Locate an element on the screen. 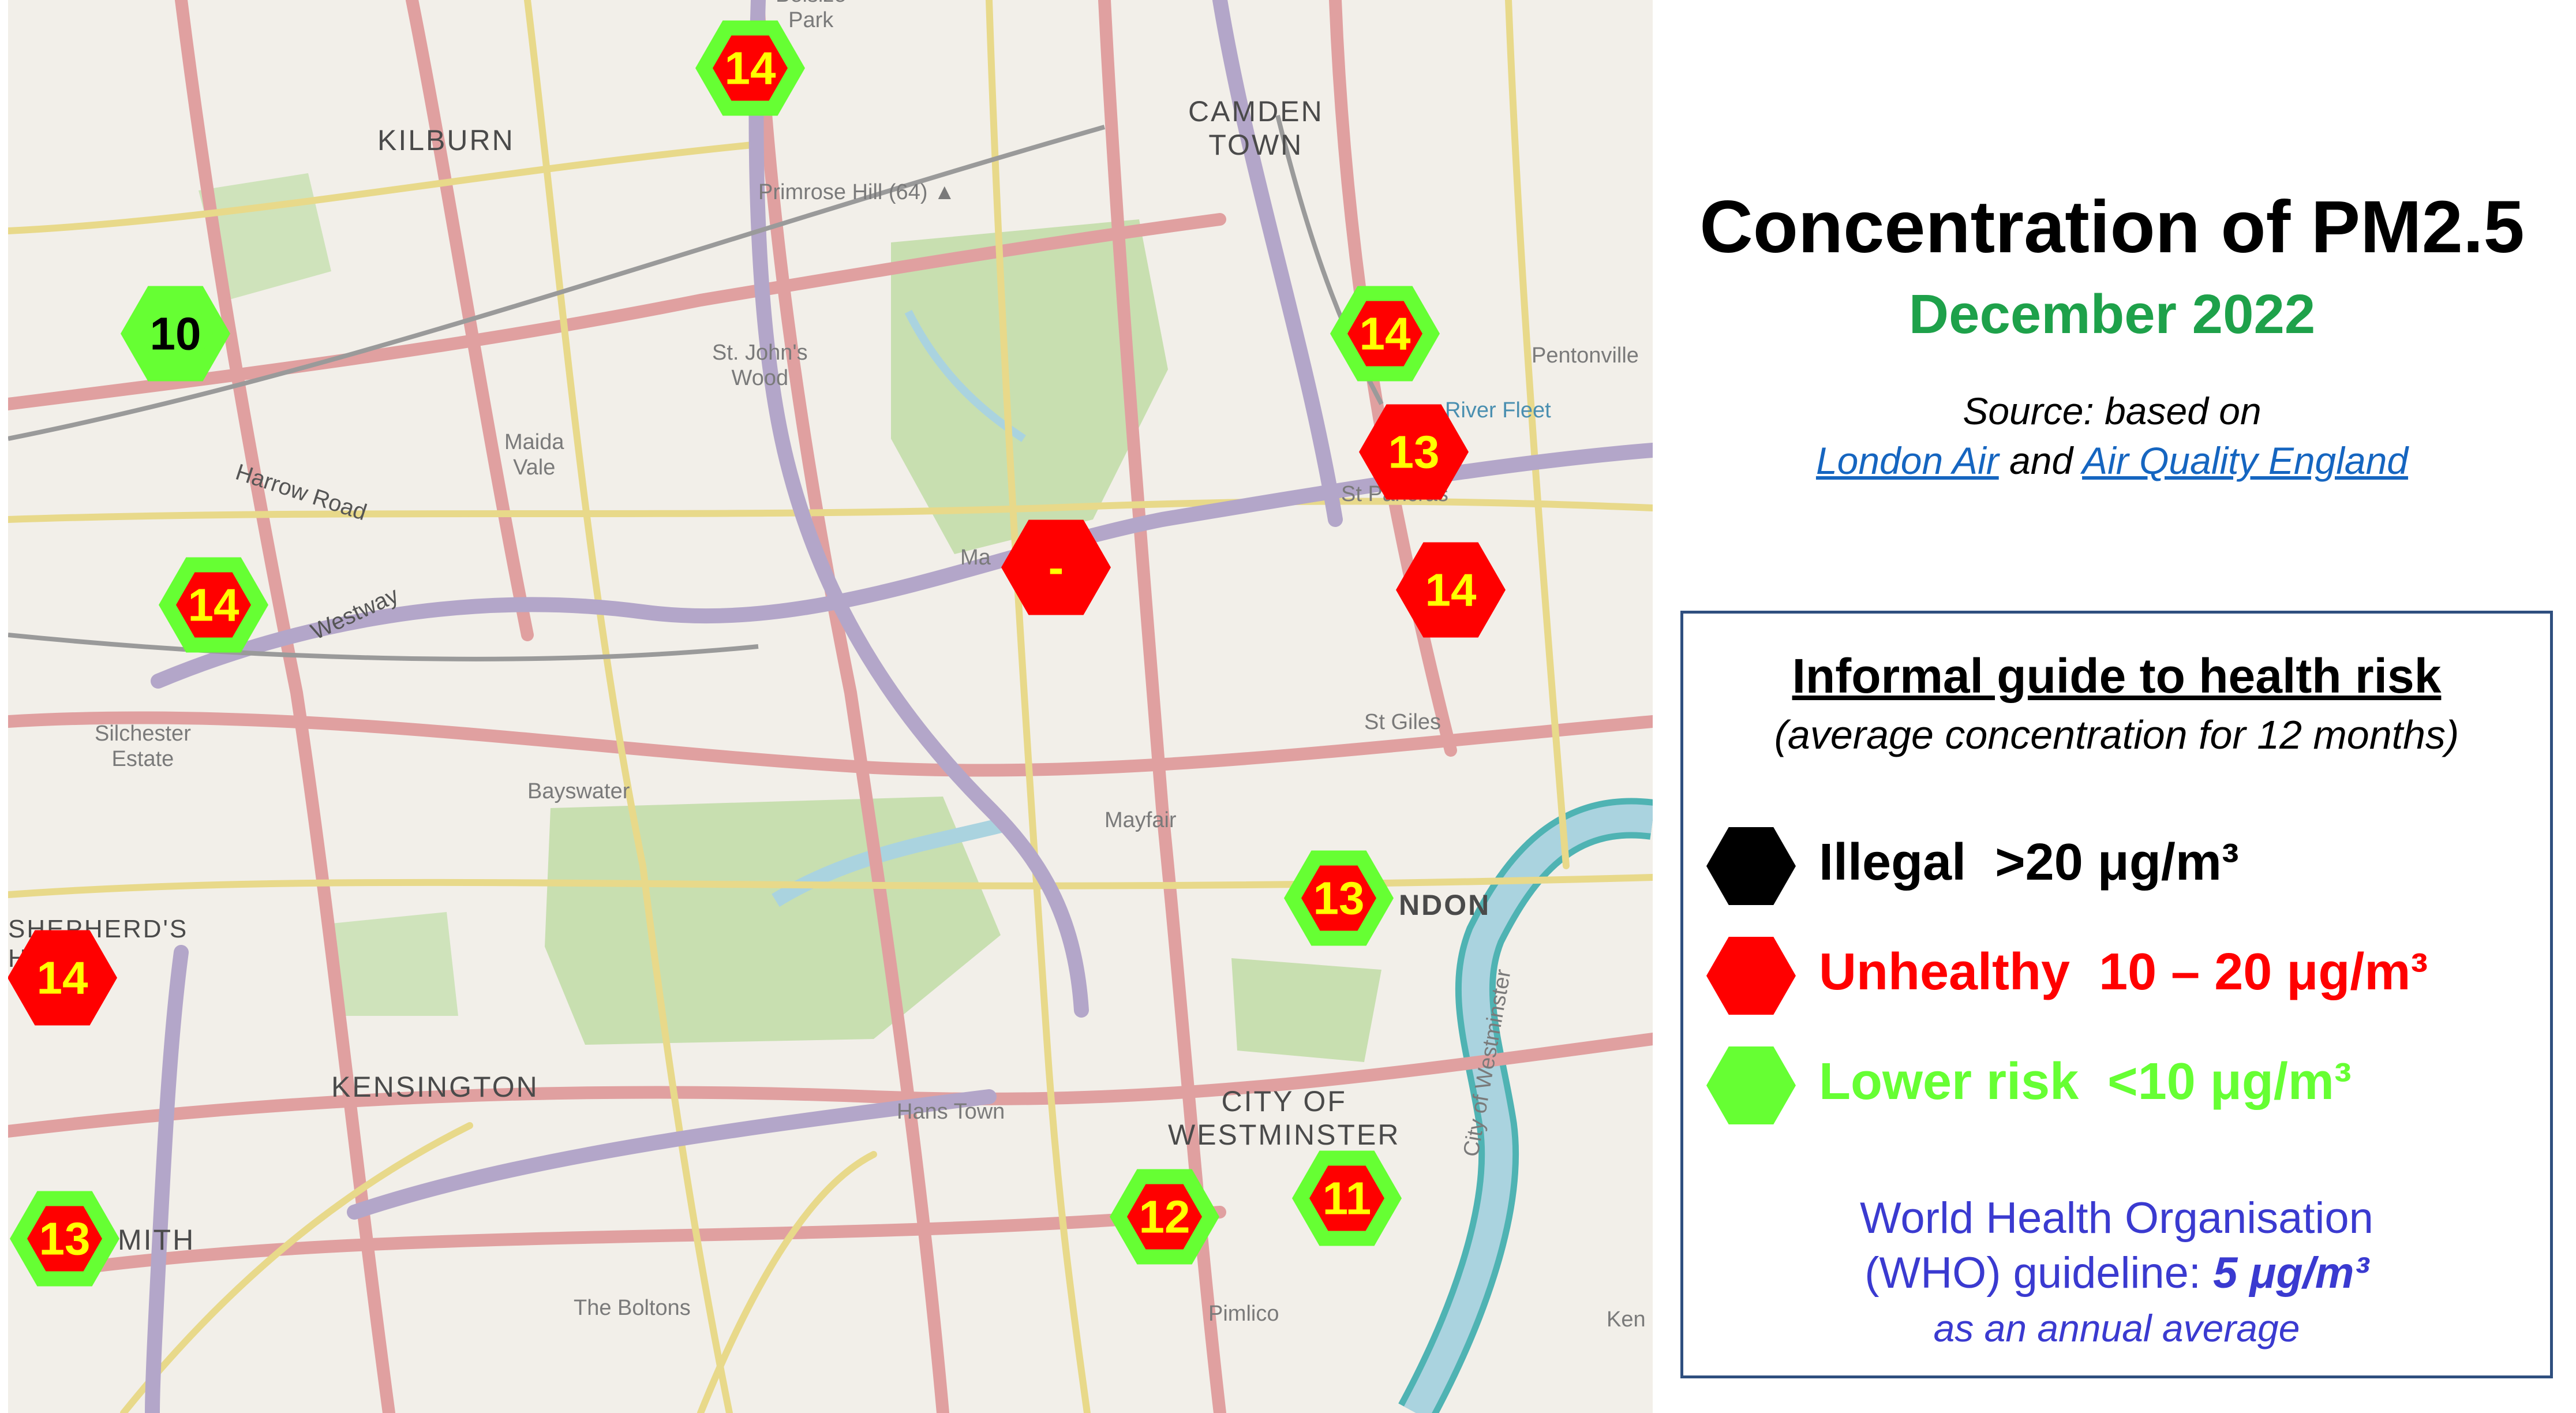 This screenshot has height=1413, width=2576. place-london: NDON is located at coordinates (1445, 905).